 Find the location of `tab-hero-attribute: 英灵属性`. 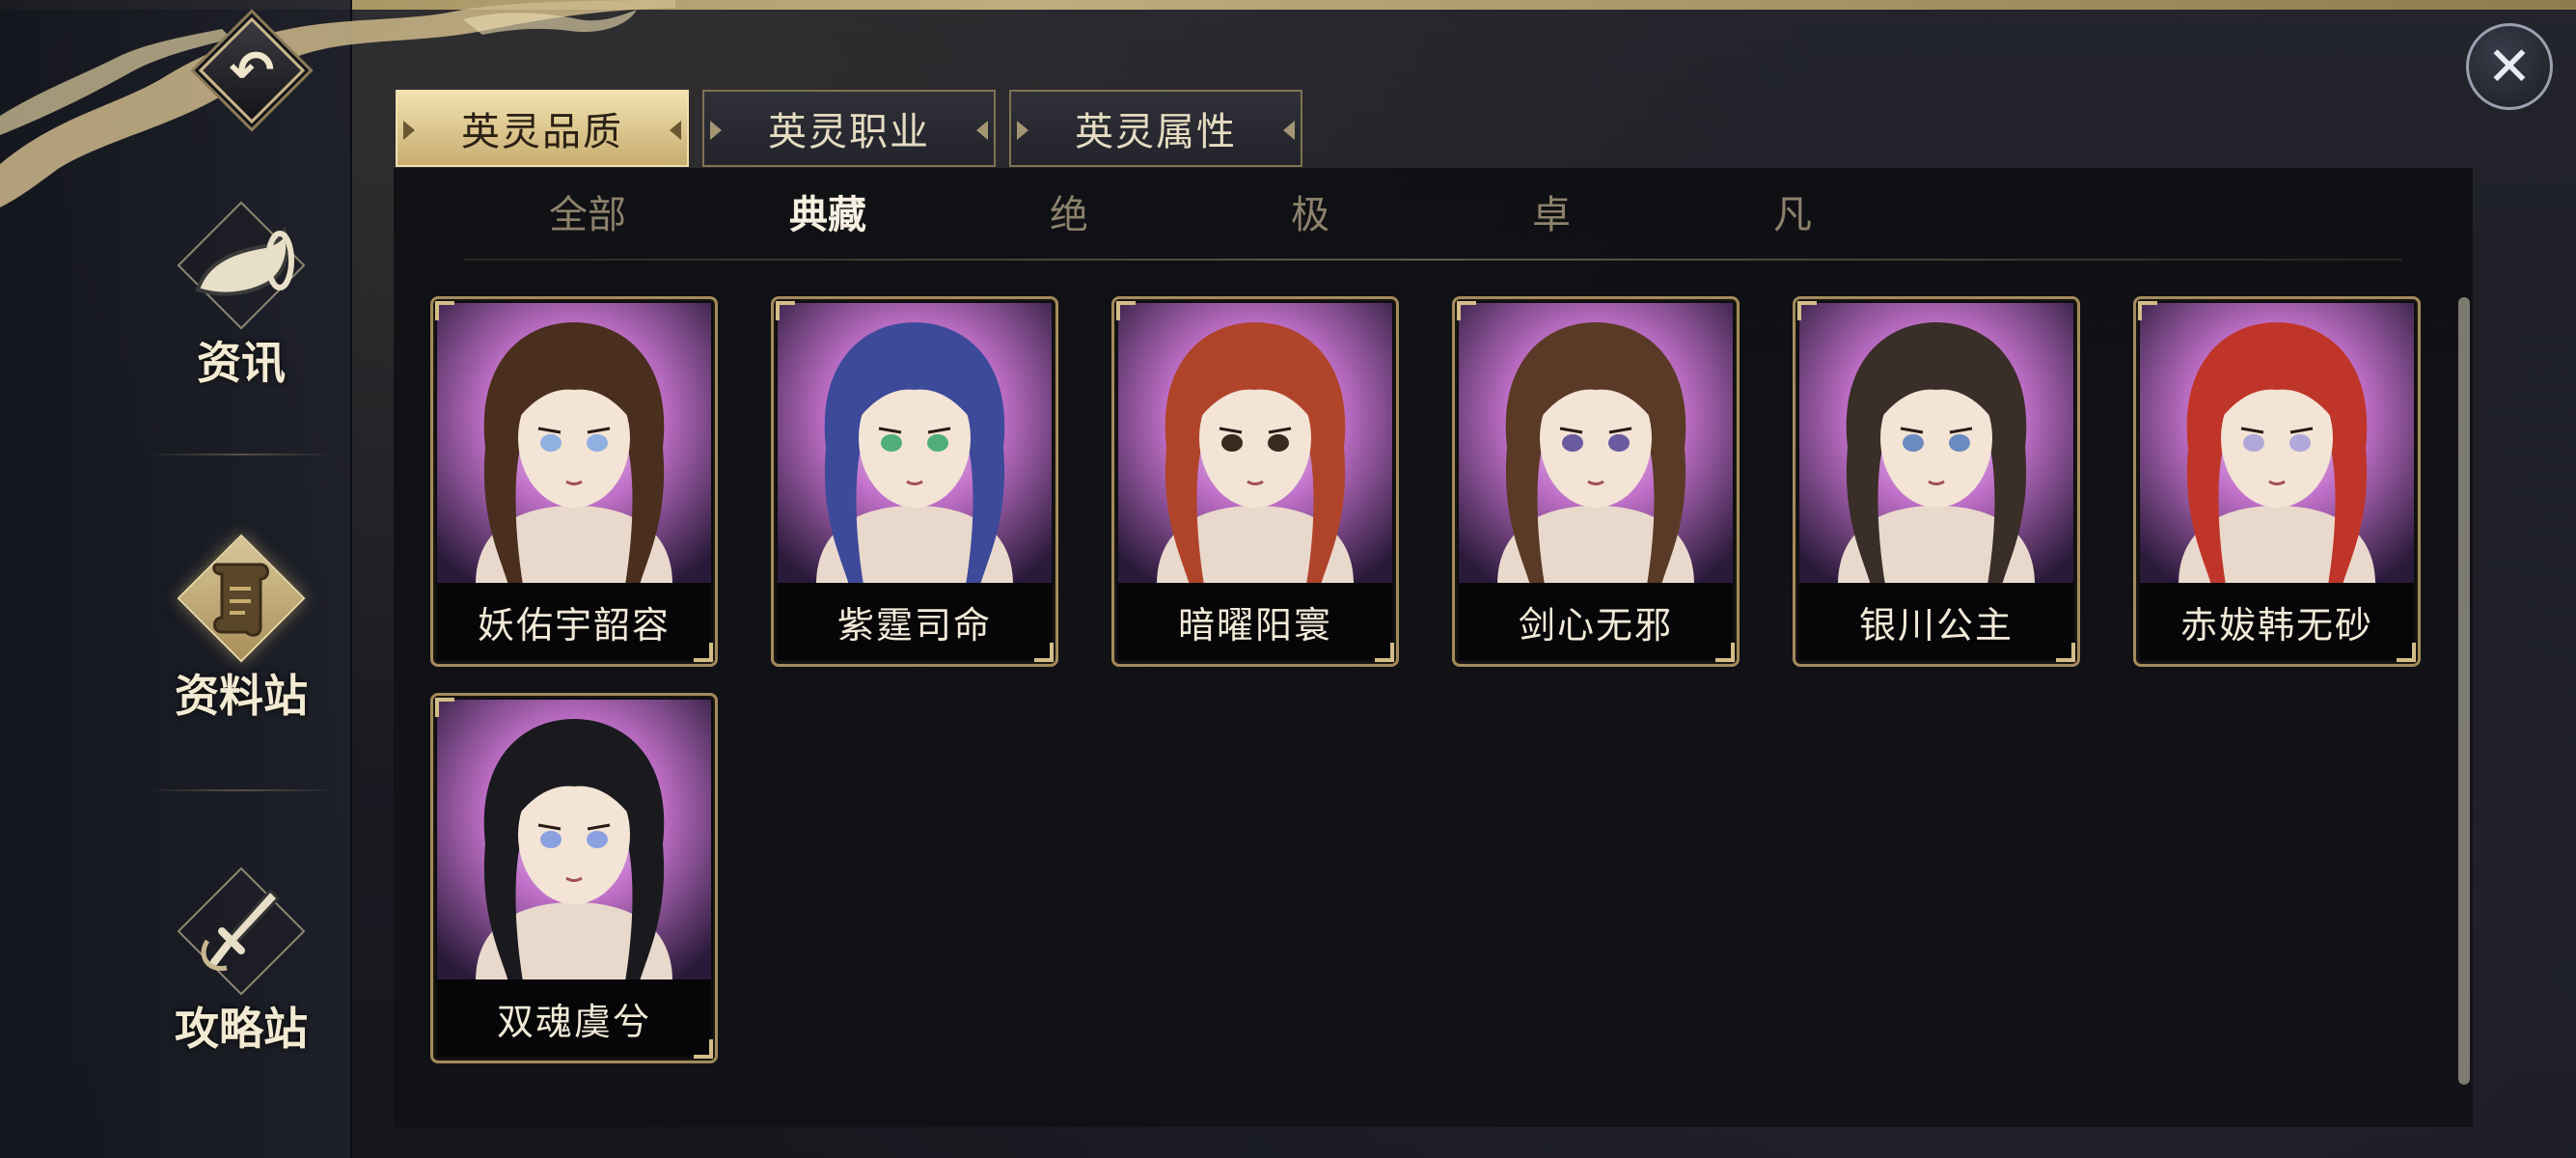

tab-hero-attribute: 英灵属性 is located at coordinates (1156, 128).